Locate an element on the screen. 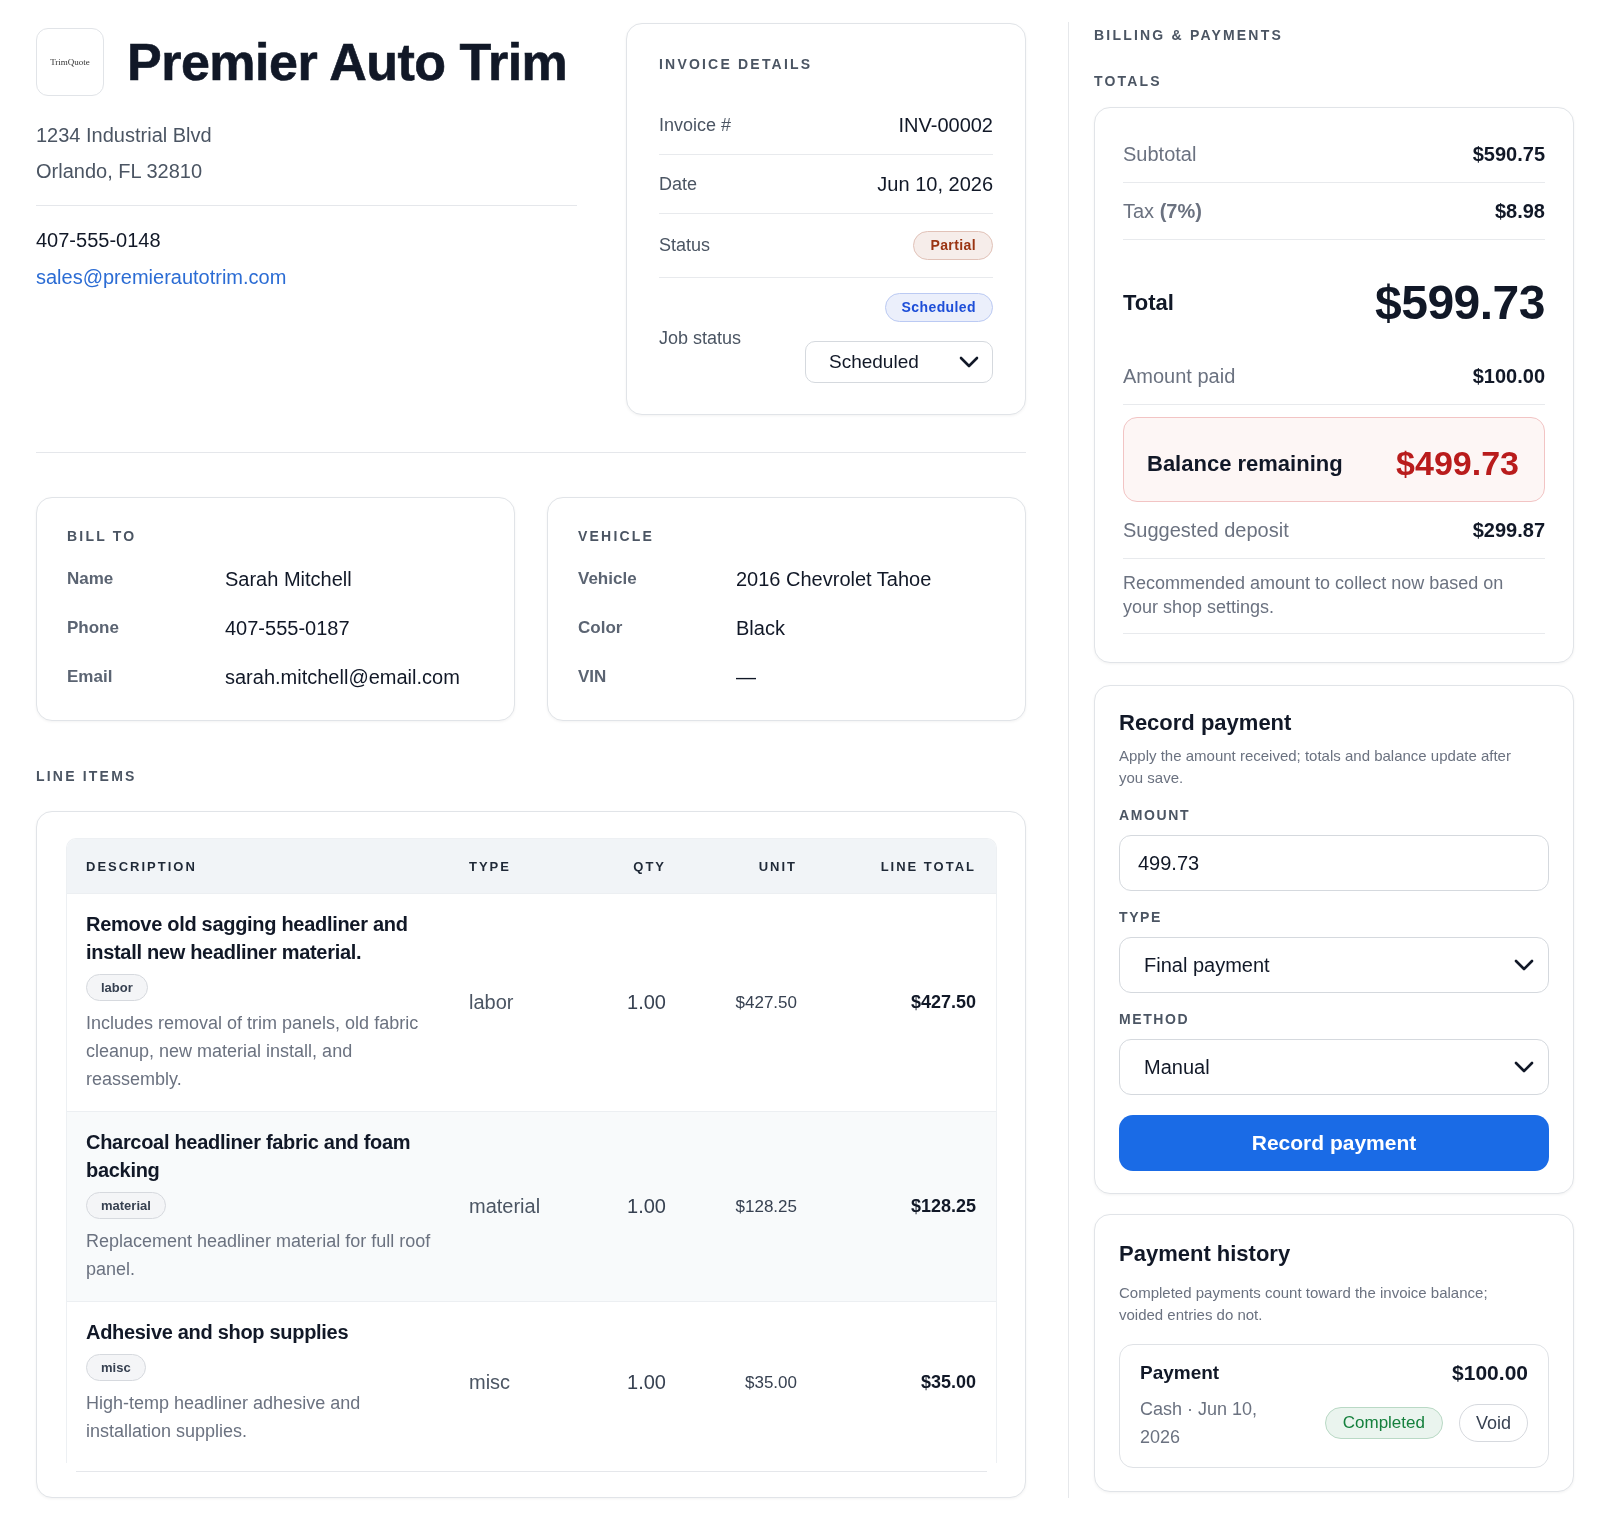 This screenshot has width=1600, height=1534. field-label: VIN is located at coordinates (592, 677).